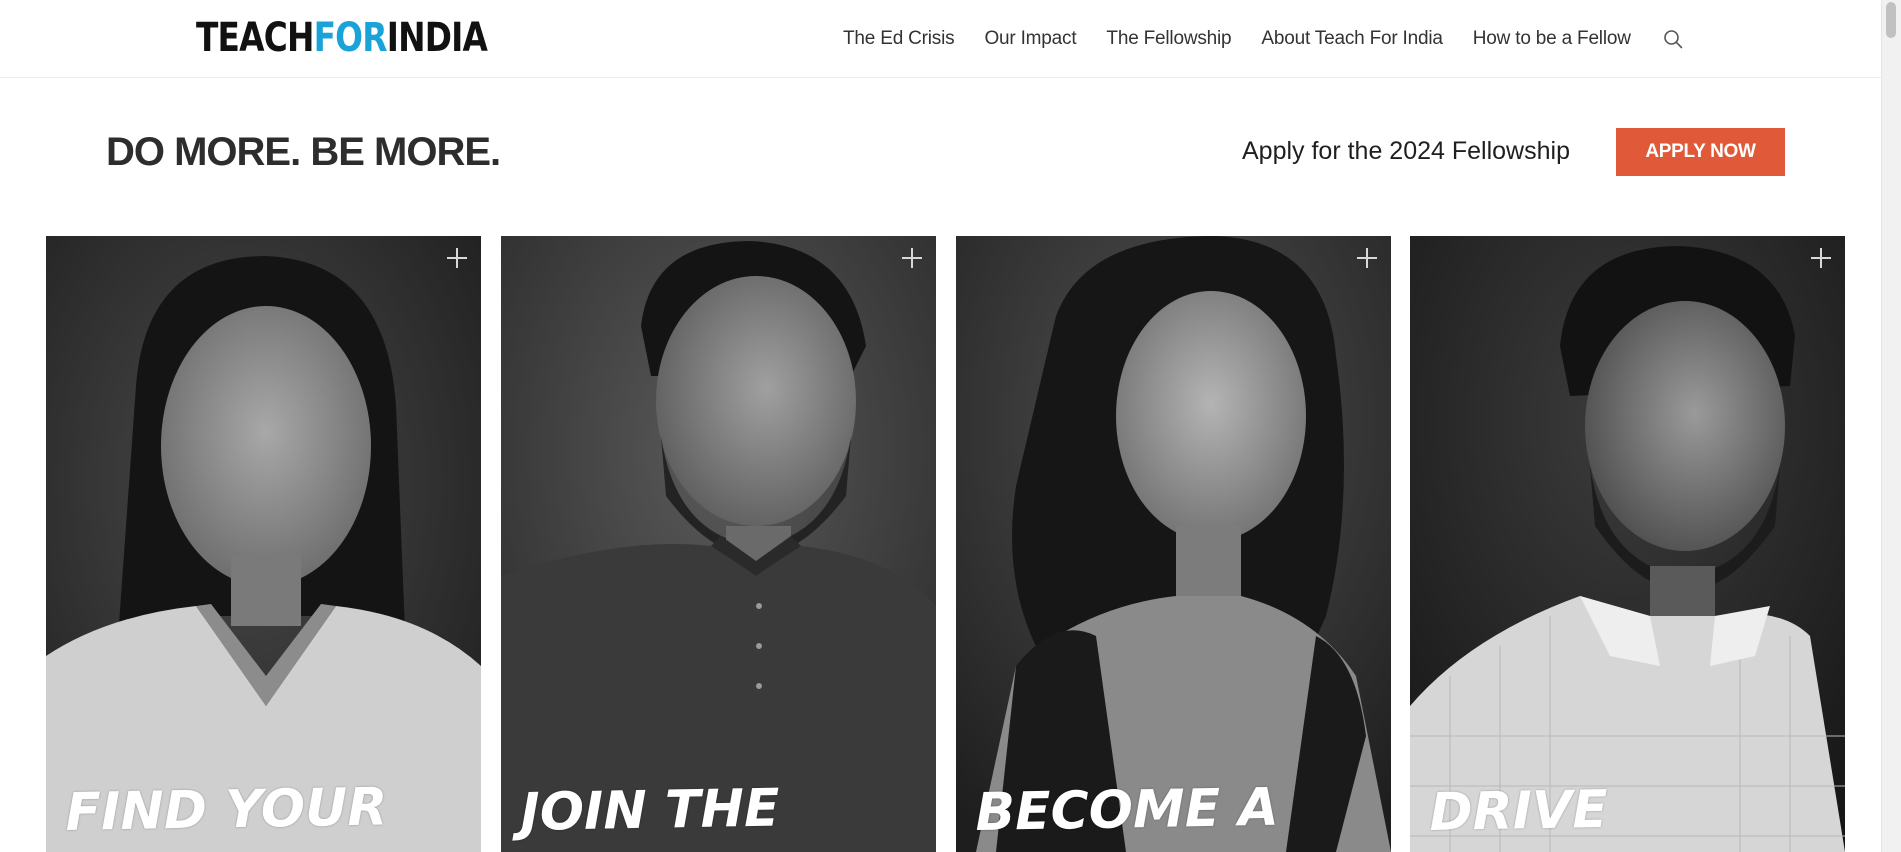 This screenshot has width=1901, height=852. Describe the element at coordinates (1552, 39) in the screenshot. I see `nav-how-to-be-fellow: How to be a Fellow` at that location.